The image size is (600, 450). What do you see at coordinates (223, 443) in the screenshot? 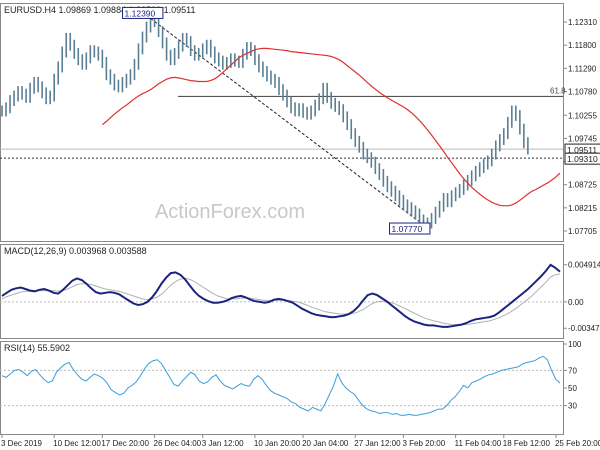
I see `x-tick-label: 3 Jan 12:00` at bounding box center [223, 443].